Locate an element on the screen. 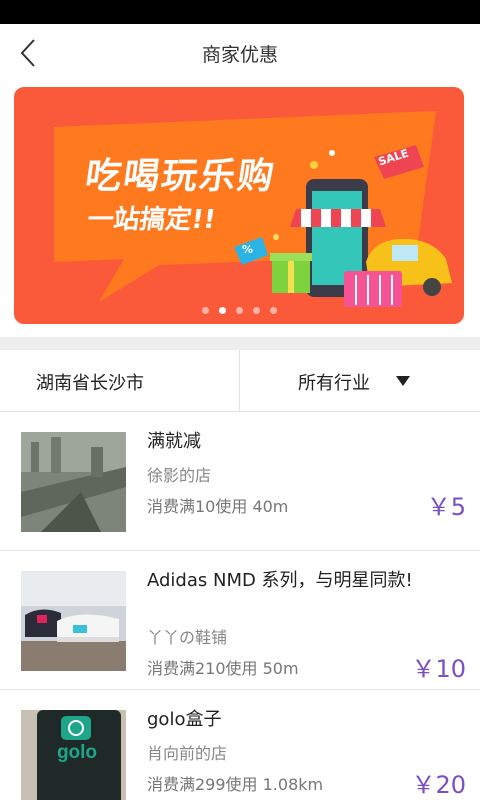  svg-text: golo is located at coordinates (77, 752).